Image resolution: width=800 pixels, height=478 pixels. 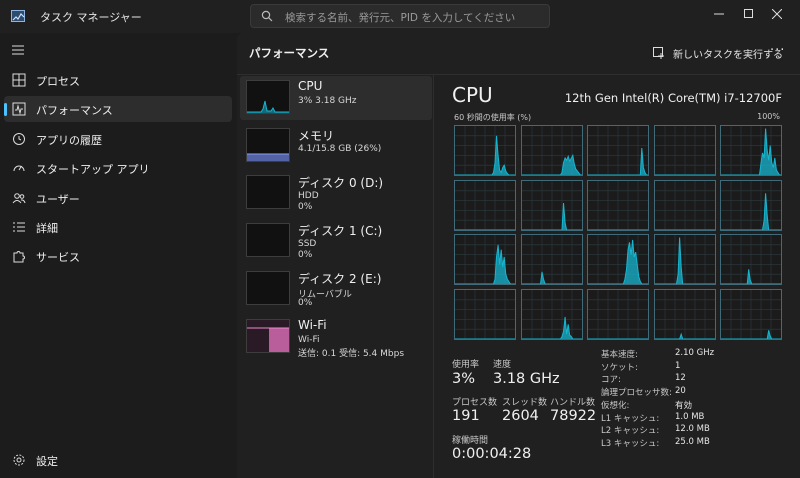 I want to click on spec-label: 仮想化:, so click(x=615, y=405).